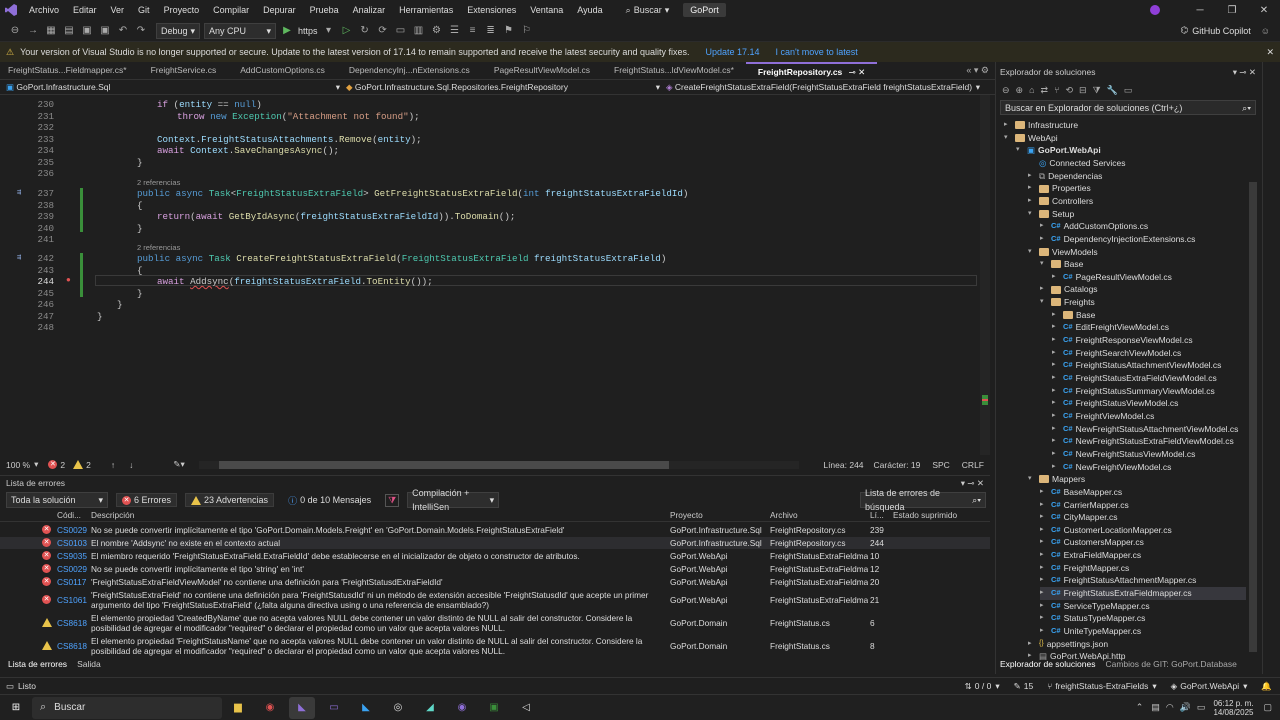 This screenshot has width=1280, height=720. I want to click on tree-item: ▸ C# CityMapper.cs, so click(1078, 517).